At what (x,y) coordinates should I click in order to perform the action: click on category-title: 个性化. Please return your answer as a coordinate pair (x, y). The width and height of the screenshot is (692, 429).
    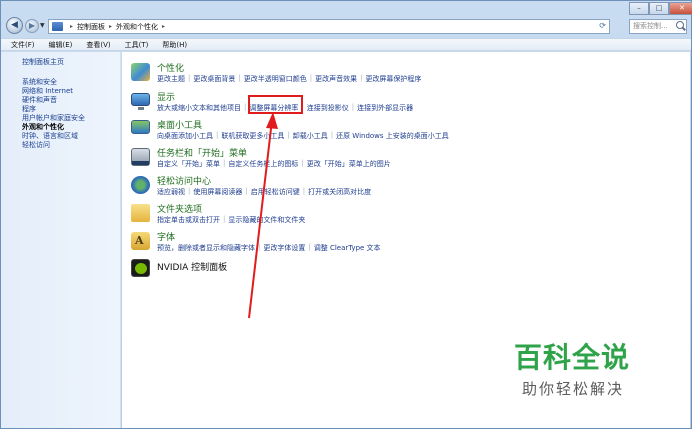
    Looking at the image, I should click on (170, 67).